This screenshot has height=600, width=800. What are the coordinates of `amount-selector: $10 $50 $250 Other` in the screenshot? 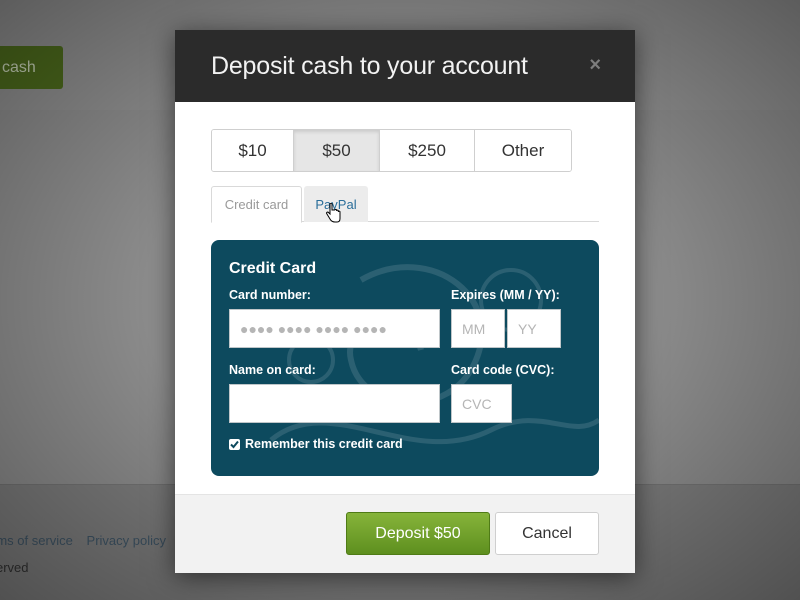 It's located at (391, 150).